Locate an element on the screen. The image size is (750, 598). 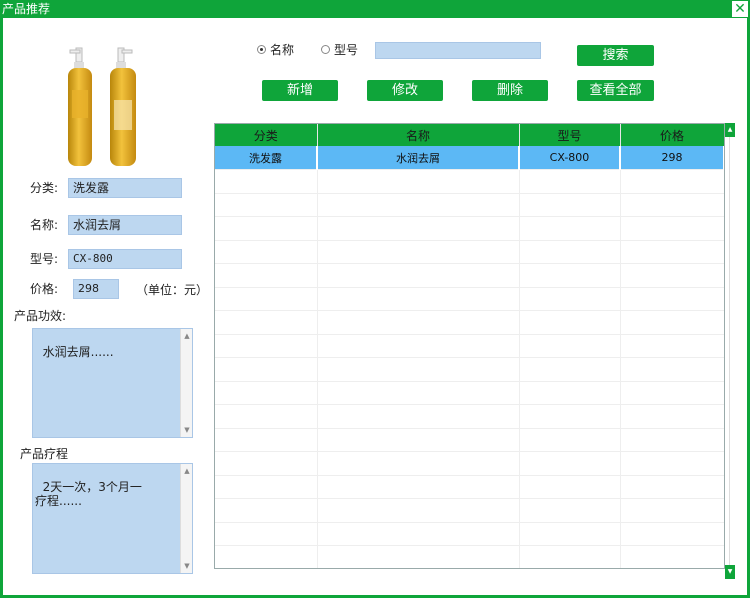
table-cell: 298 is located at coordinates (672, 158).